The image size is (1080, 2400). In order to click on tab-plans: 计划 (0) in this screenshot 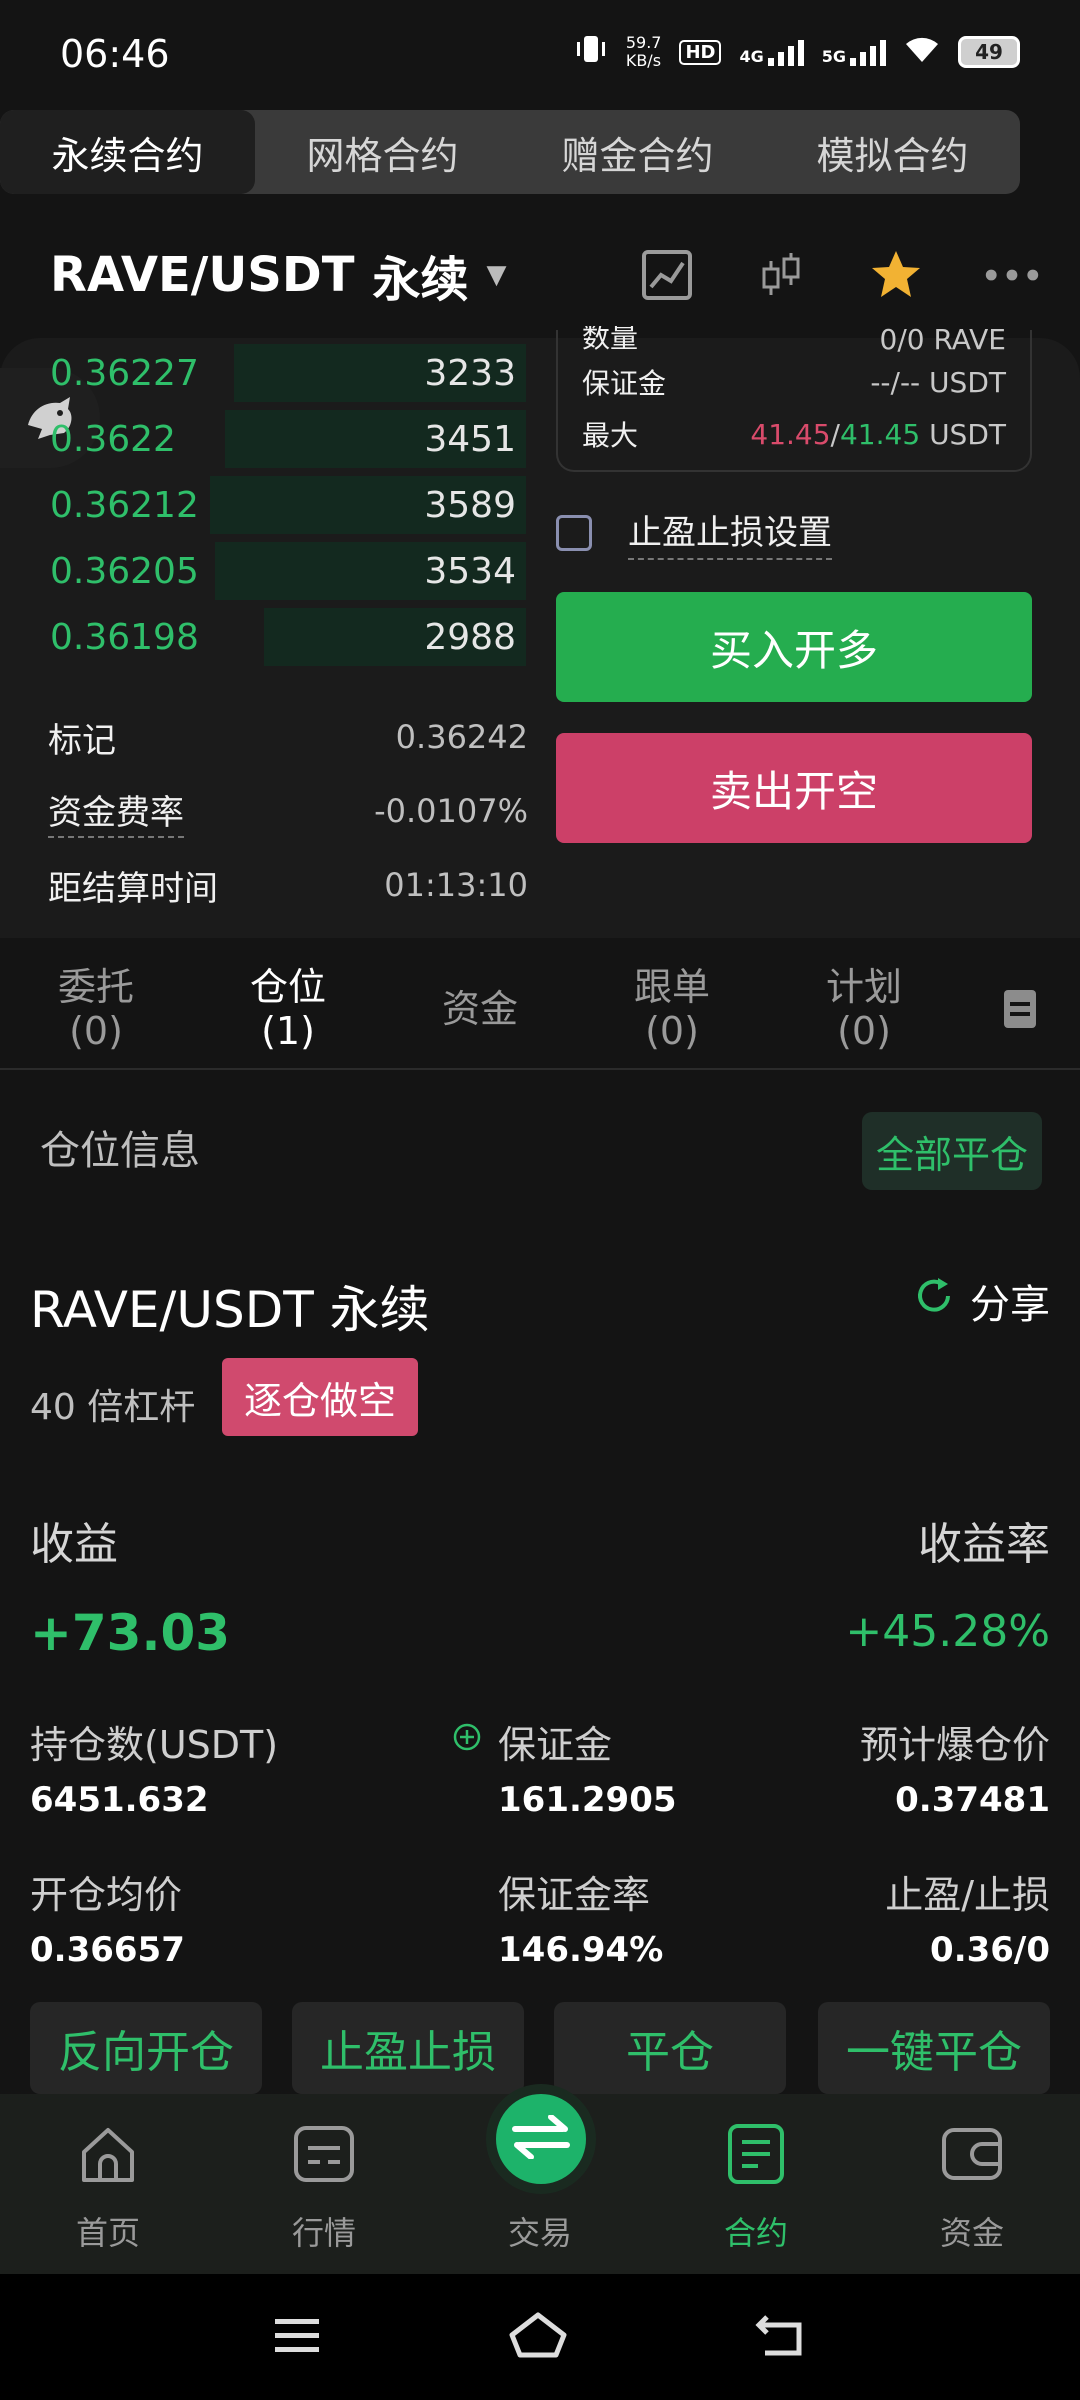, I will do `click(864, 1009)`.